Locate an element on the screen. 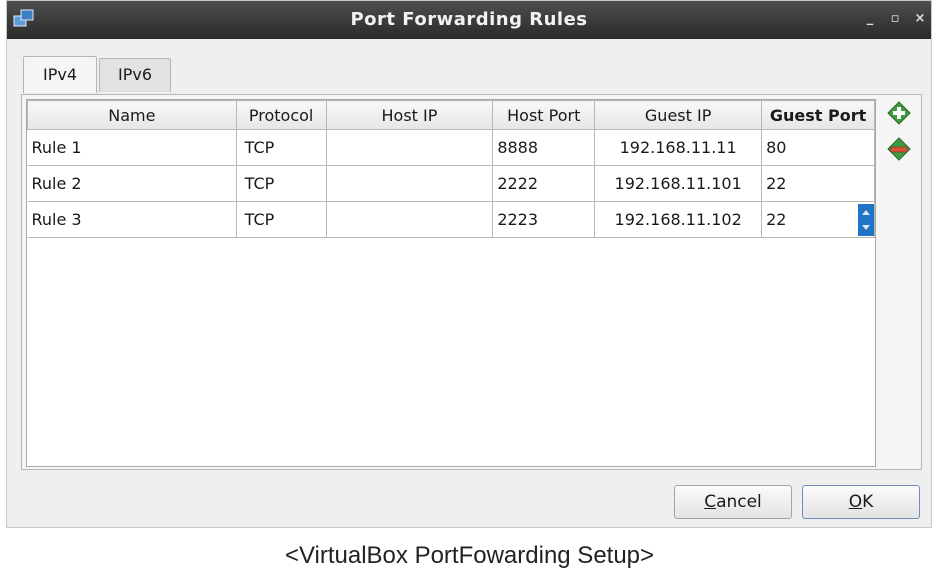  cancel-label: ancel is located at coordinates (739, 502).